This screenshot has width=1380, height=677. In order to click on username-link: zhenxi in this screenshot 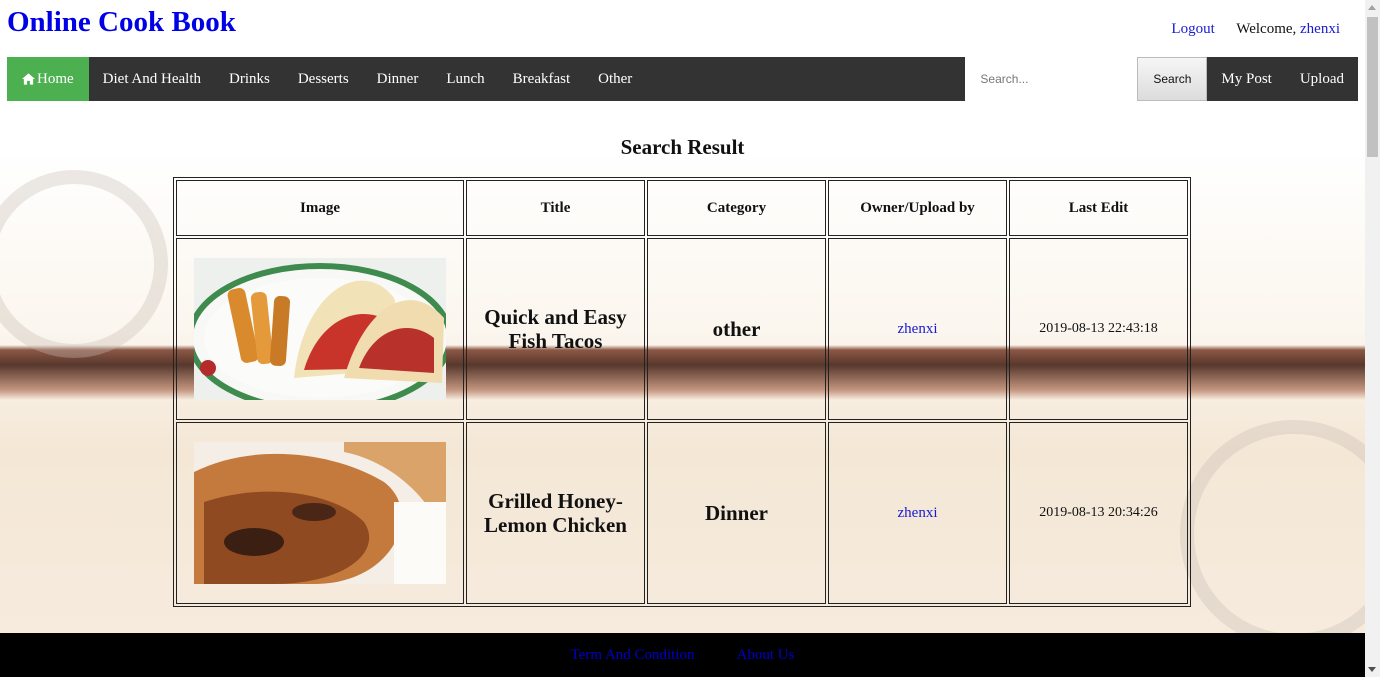, I will do `click(1320, 29)`.